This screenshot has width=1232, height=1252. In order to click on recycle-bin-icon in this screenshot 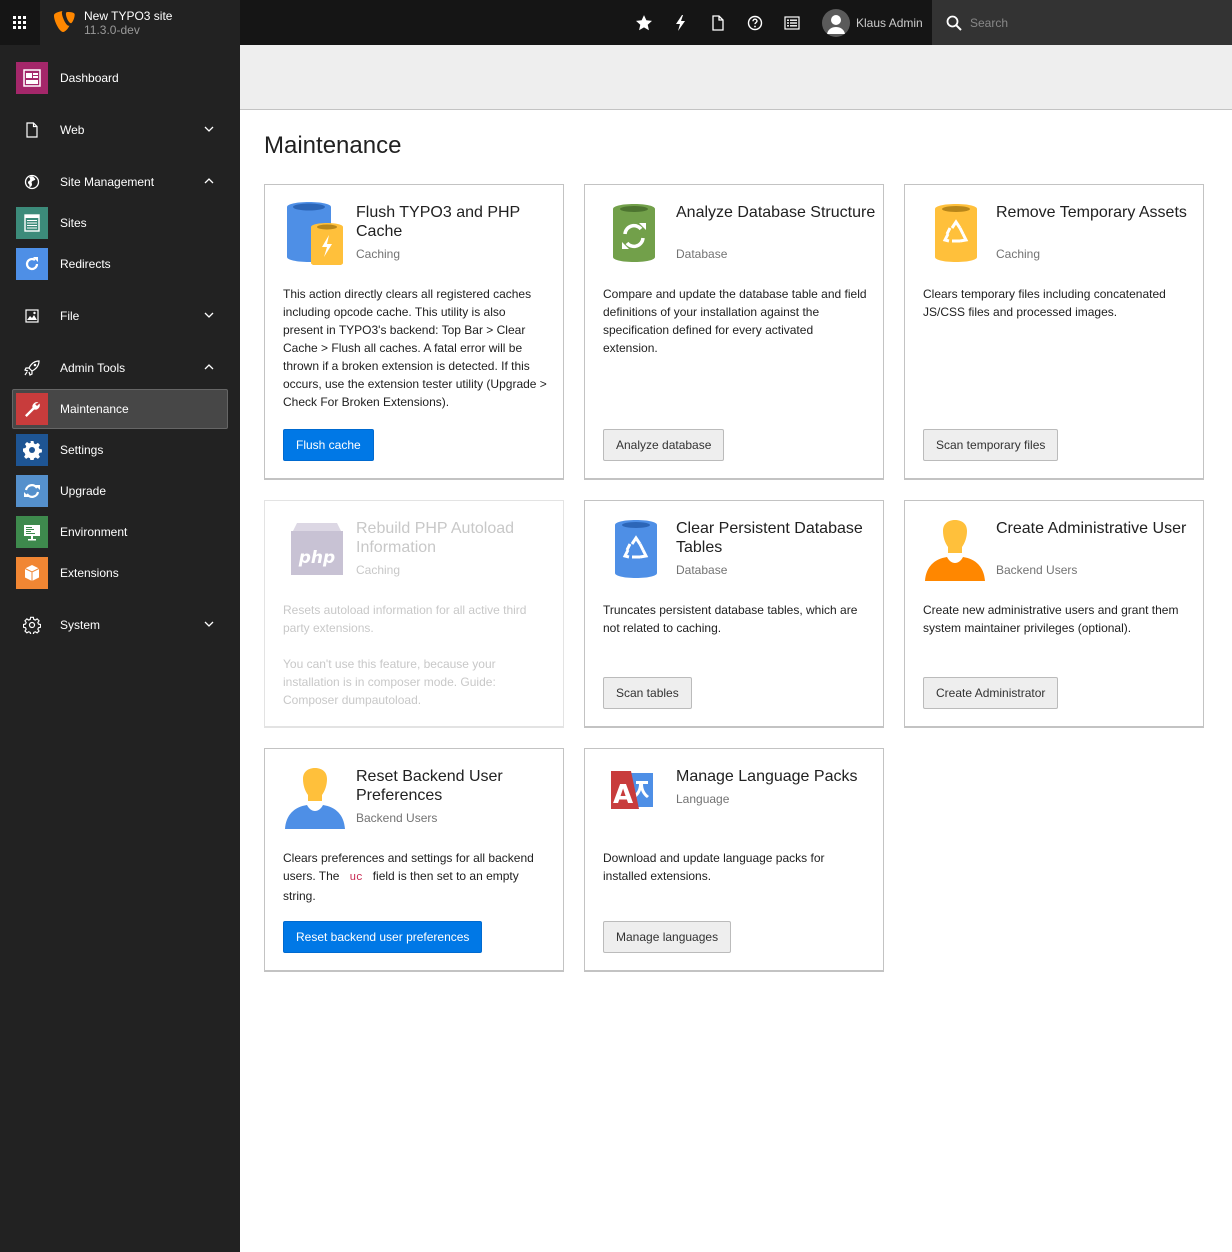, I will do `click(956, 233)`.